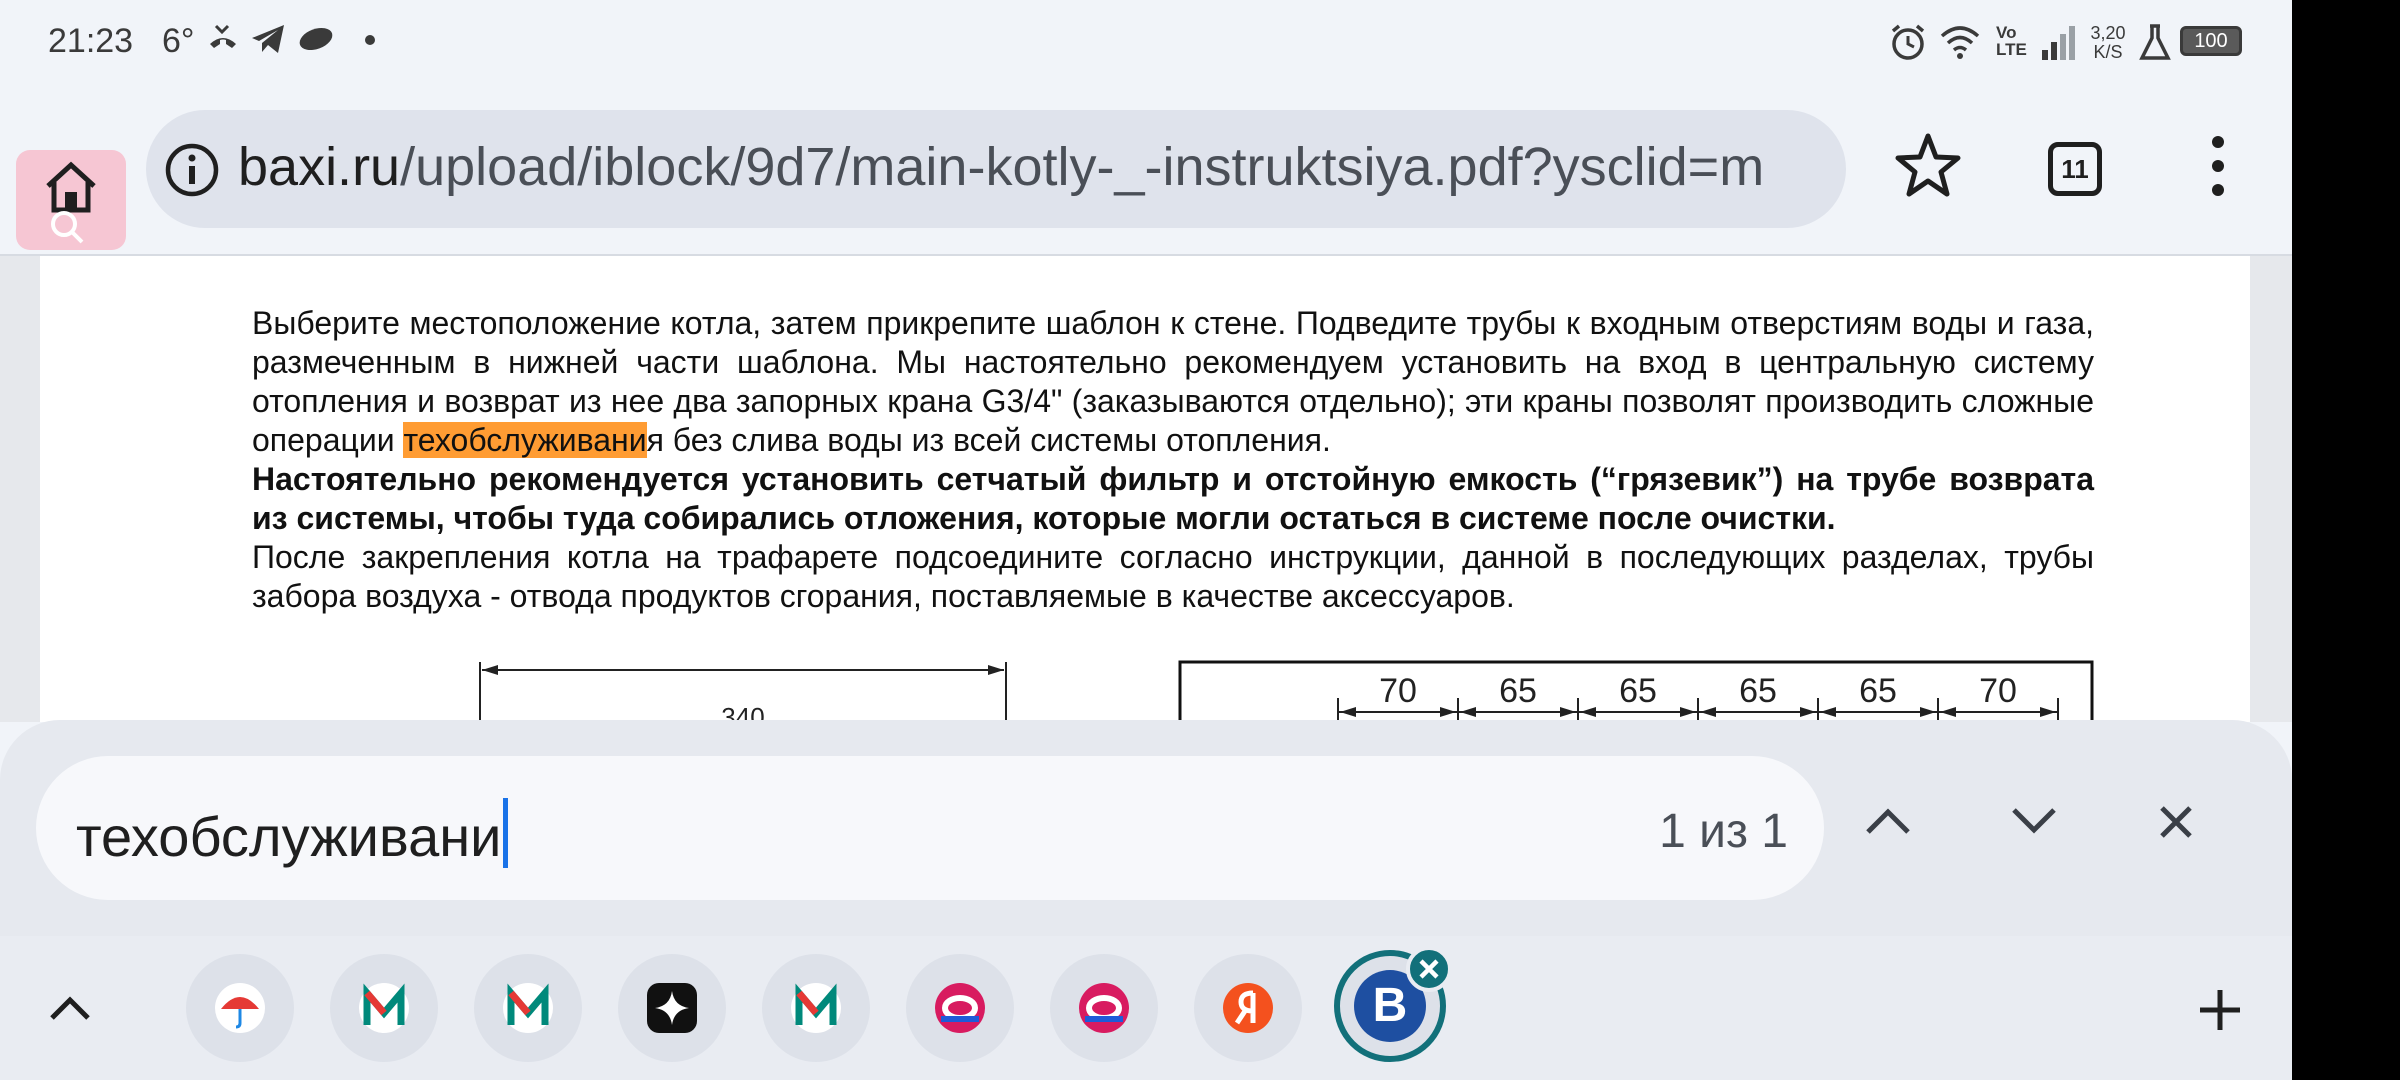 The width and height of the screenshot is (2400, 1080). Describe the element at coordinates (91, 41) in the screenshot. I see `status-time: 21:23` at that location.